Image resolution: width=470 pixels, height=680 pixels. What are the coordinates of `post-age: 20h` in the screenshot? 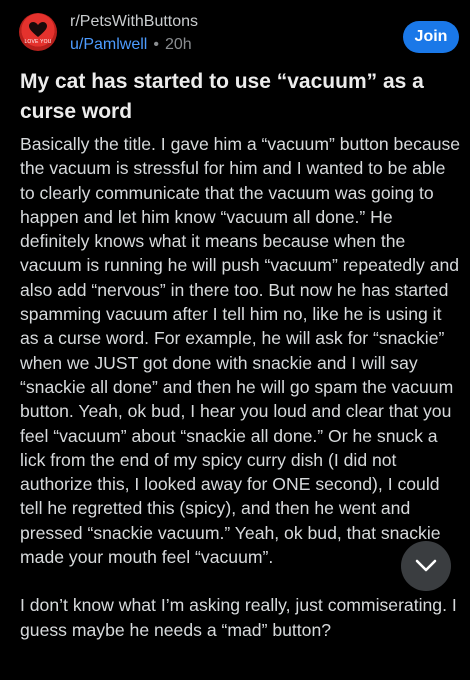 It's located at (178, 44).